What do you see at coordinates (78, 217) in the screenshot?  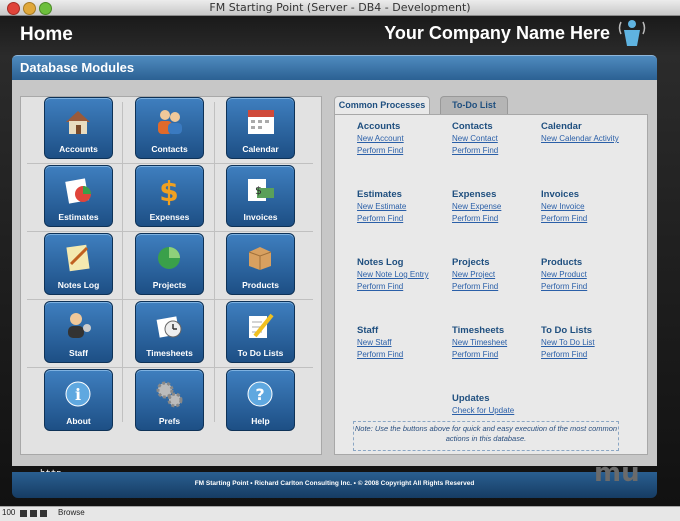 I see `module-label: Estimates` at bounding box center [78, 217].